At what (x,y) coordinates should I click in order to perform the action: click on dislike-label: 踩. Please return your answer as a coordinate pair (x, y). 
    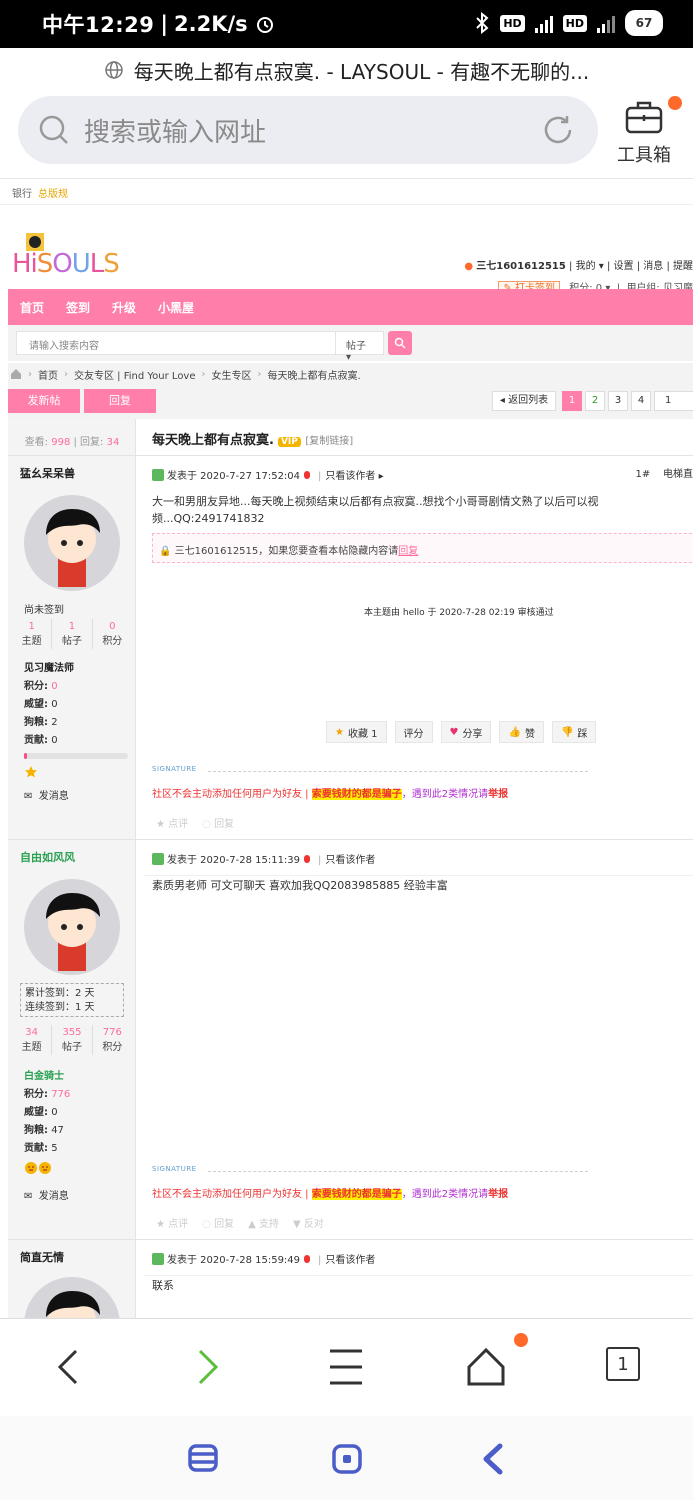
    Looking at the image, I should click on (582, 734).